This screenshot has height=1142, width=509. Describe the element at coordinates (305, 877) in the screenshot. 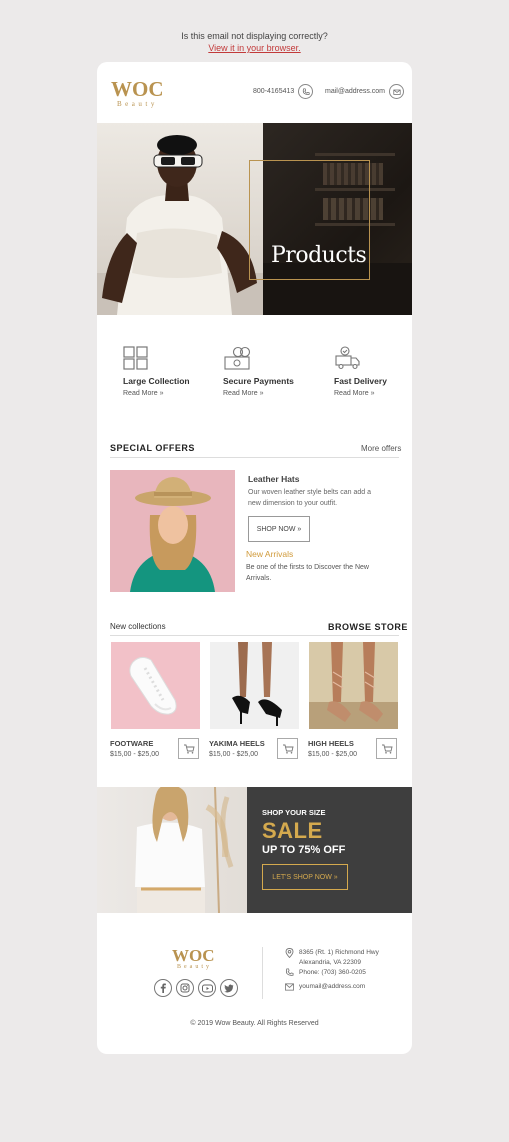

I see `lets-shop-now-button: LET'S SHOP NOW »` at that location.